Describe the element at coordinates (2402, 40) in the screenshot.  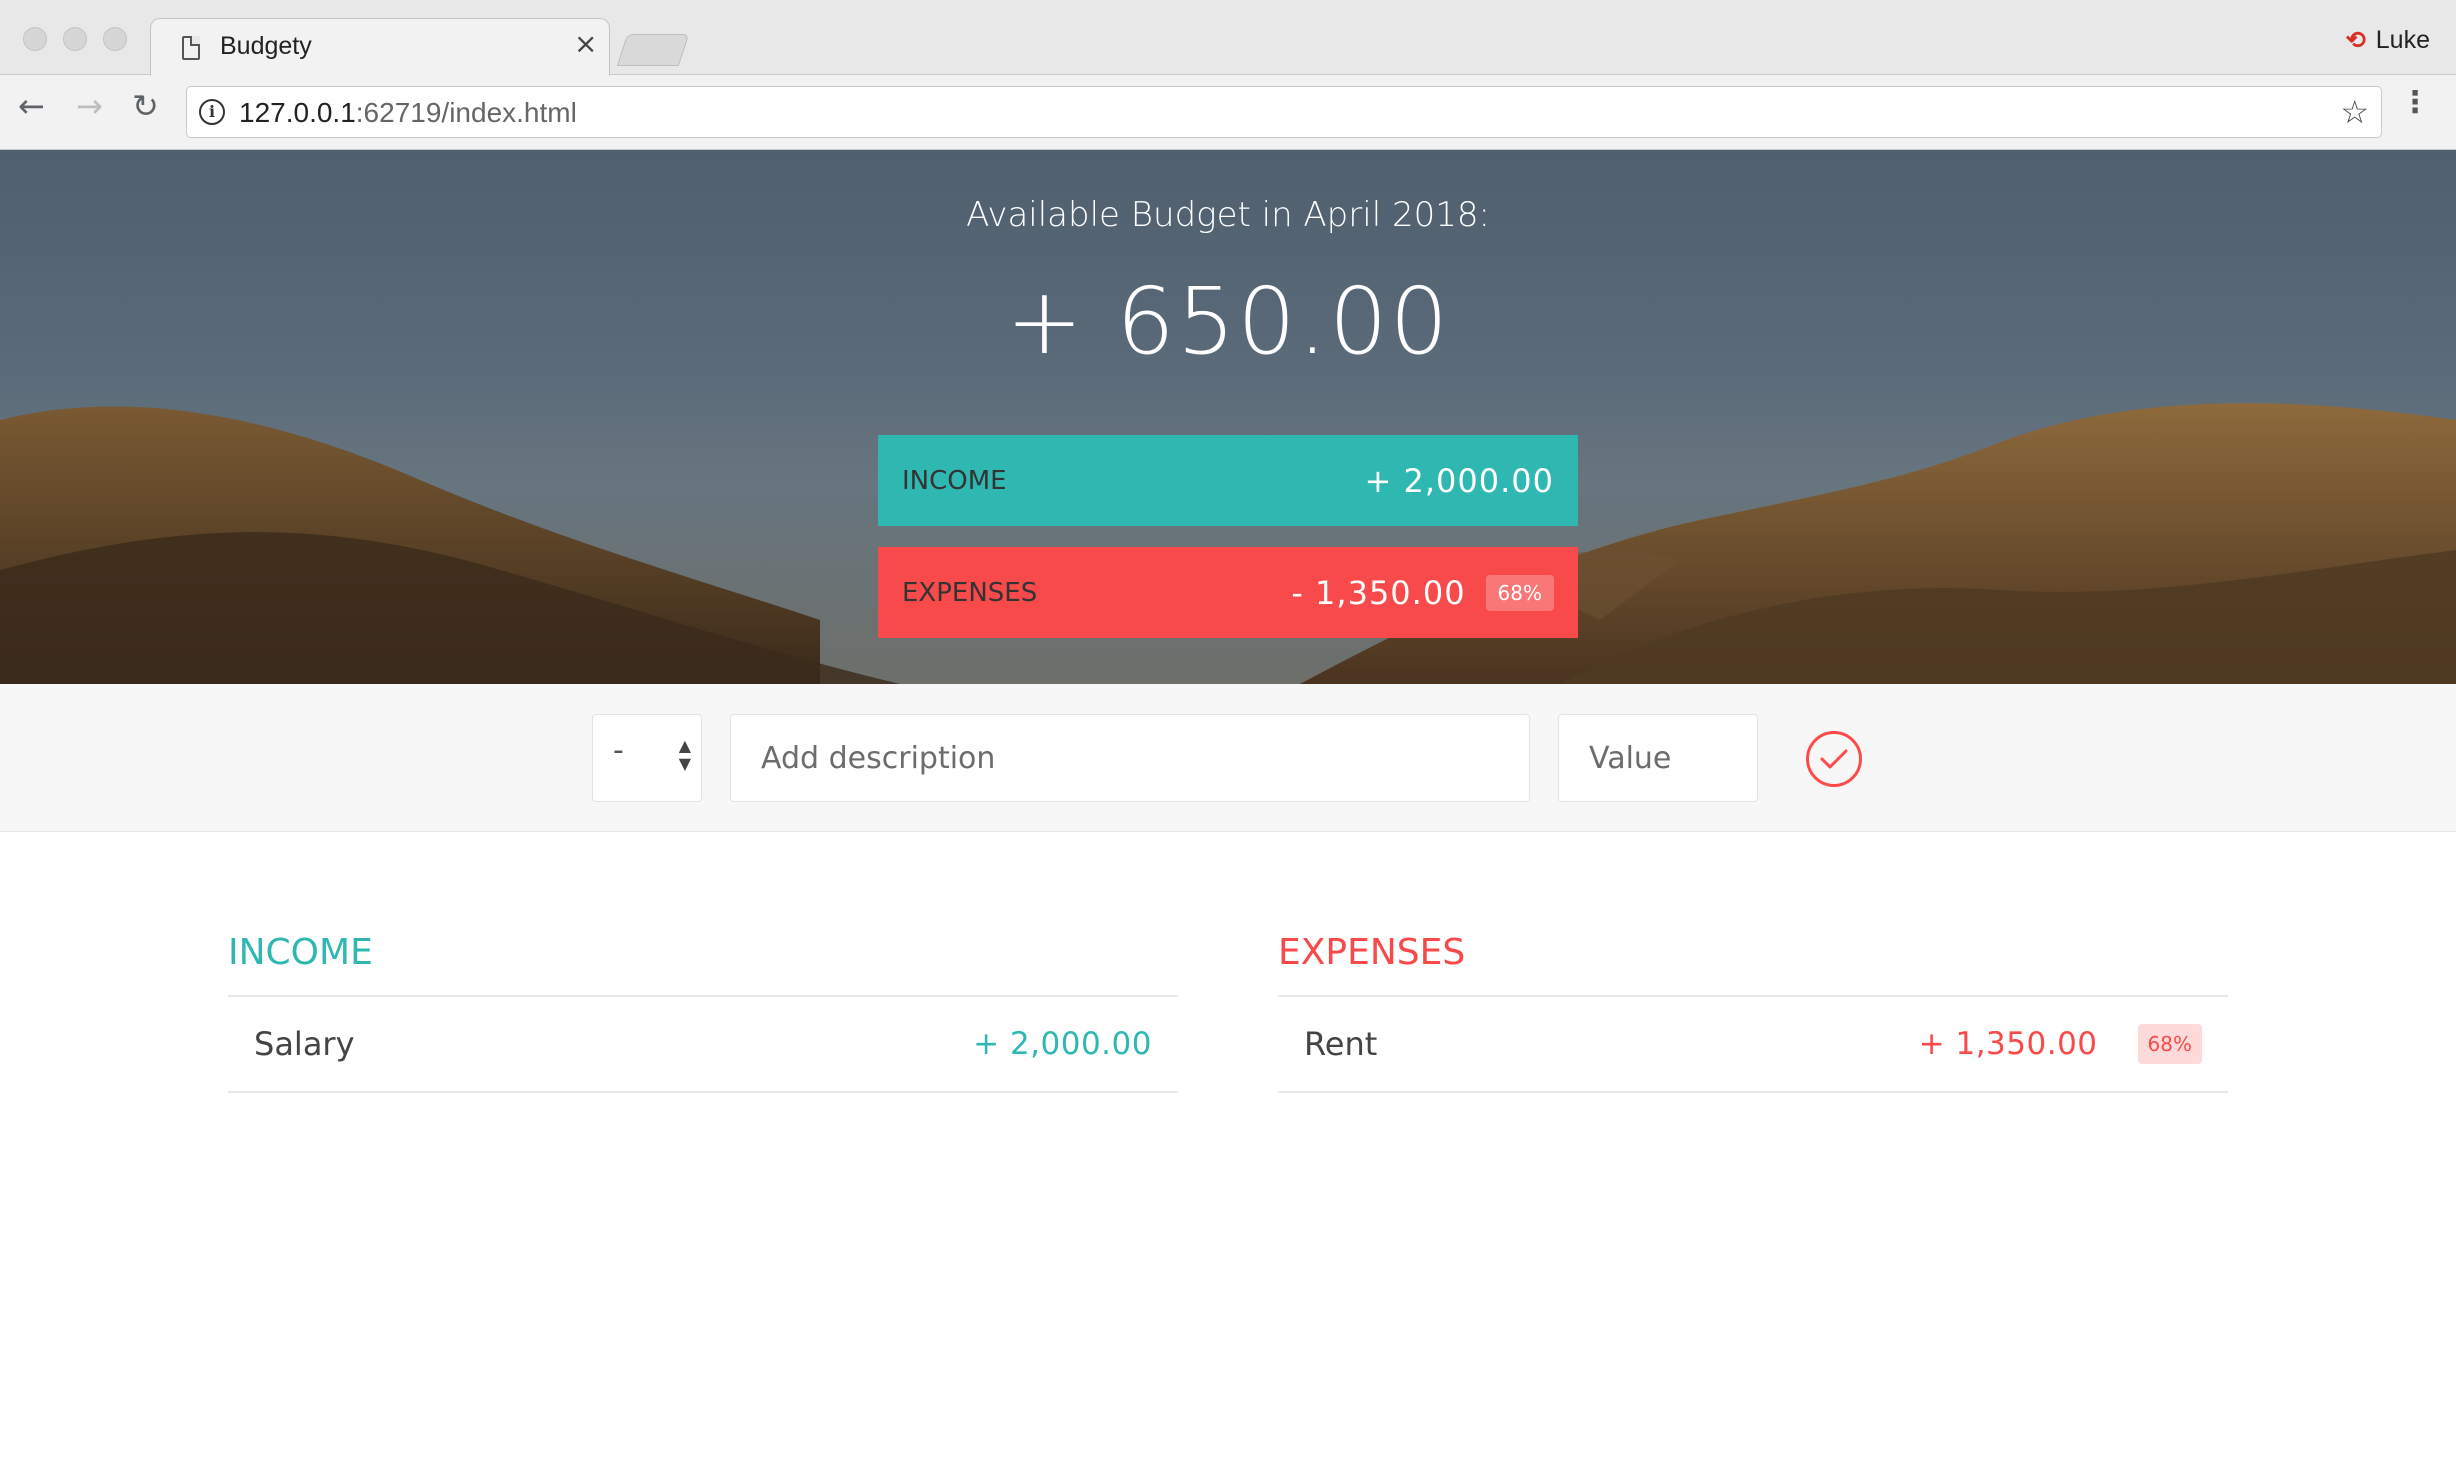
I see `profile-name: Luke` at that location.